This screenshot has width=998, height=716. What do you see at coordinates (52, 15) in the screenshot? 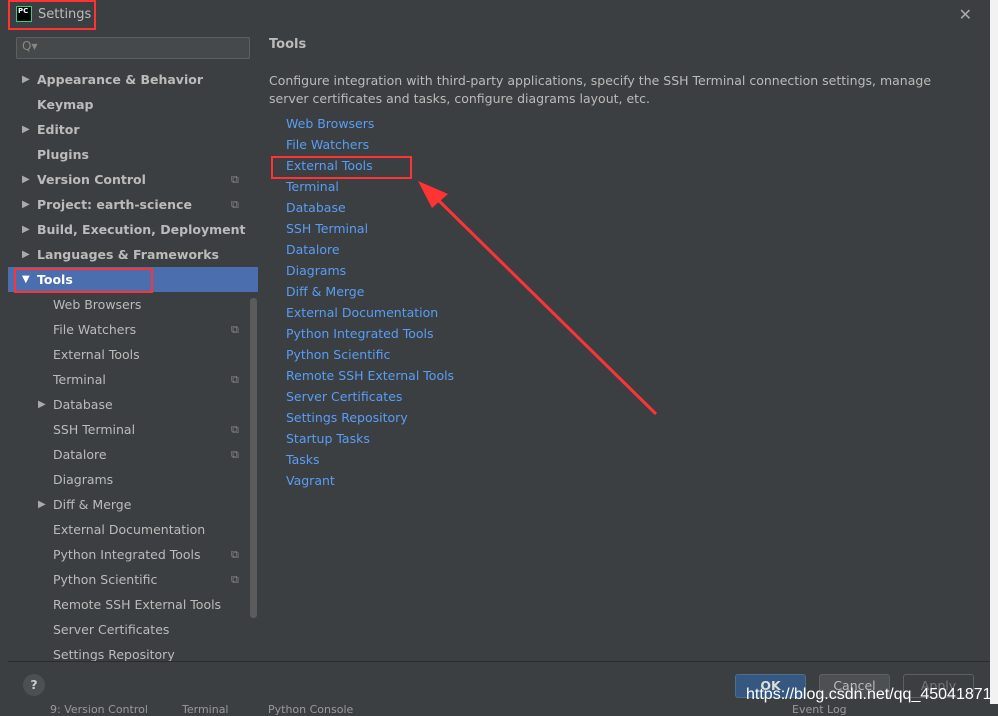
I see `annotation-box-title` at bounding box center [52, 15].